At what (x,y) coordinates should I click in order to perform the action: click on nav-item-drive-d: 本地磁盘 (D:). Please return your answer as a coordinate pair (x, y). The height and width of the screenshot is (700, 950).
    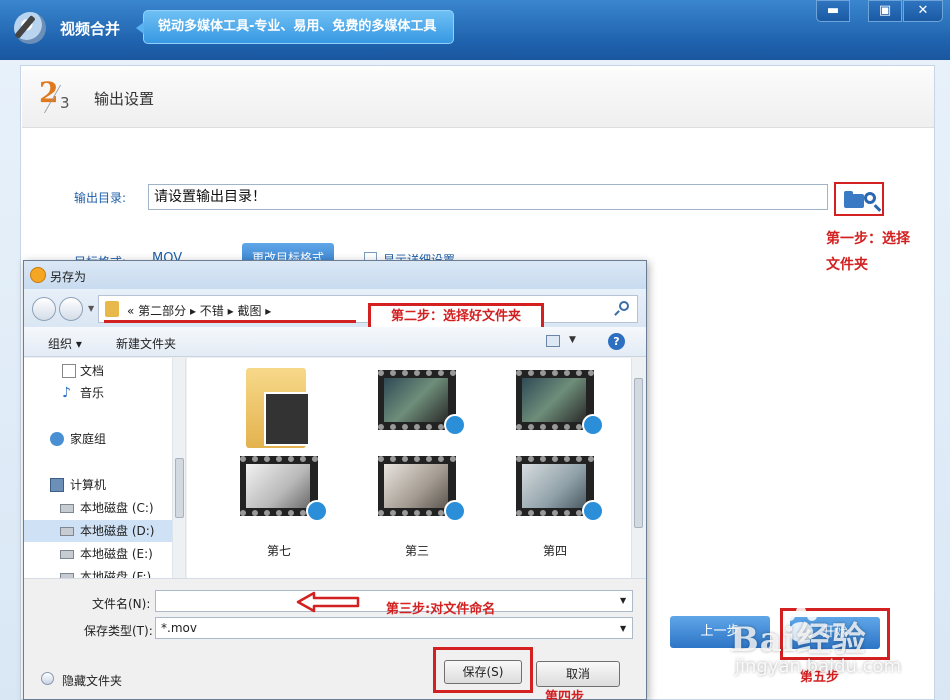
    Looking at the image, I should click on (99, 531).